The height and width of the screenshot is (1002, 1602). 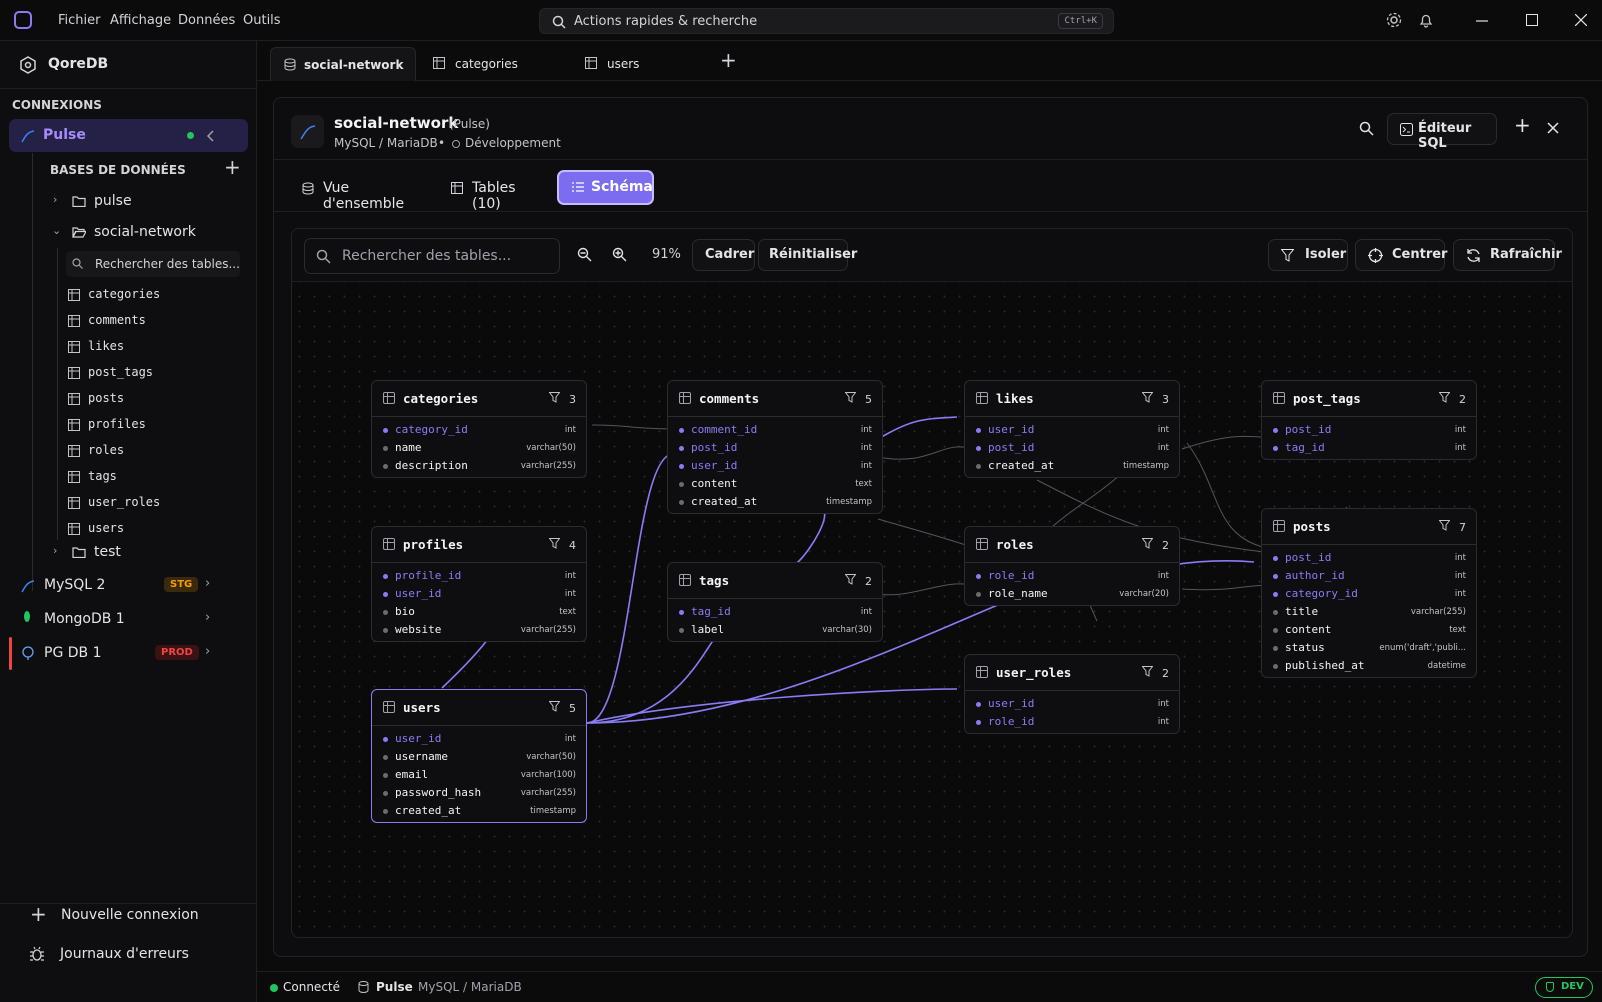 I want to click on schema-column: email varchar(100), so click(x=479, y=775).